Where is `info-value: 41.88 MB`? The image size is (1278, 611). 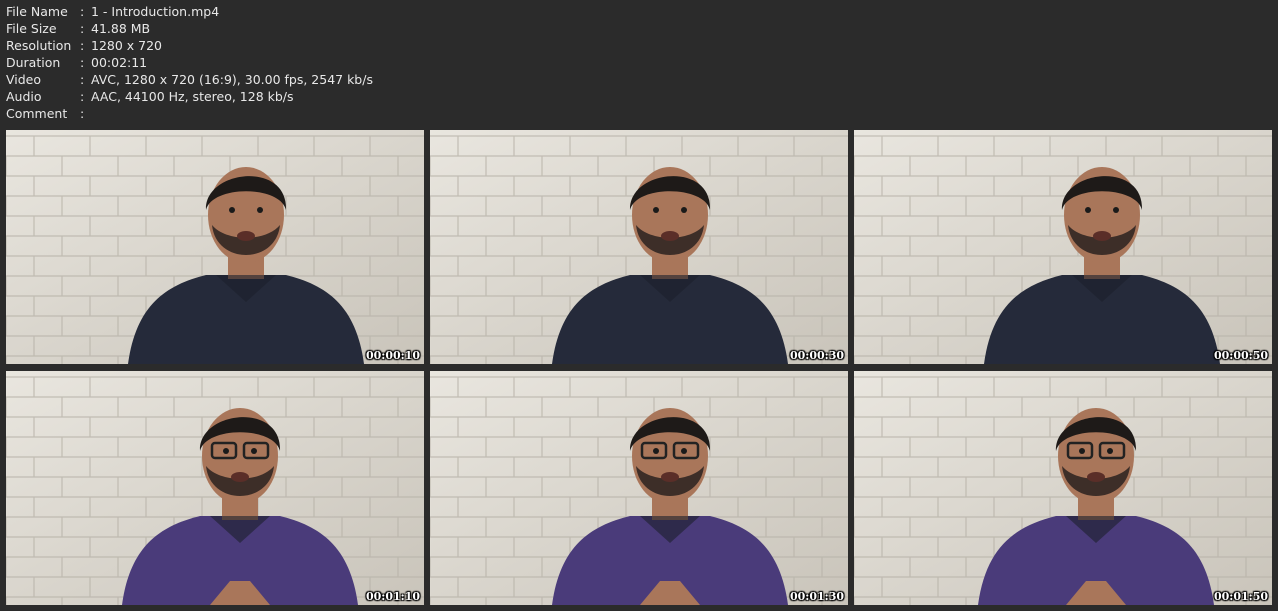 info-value: 41.88 MB is located at coordinates (121, 28).